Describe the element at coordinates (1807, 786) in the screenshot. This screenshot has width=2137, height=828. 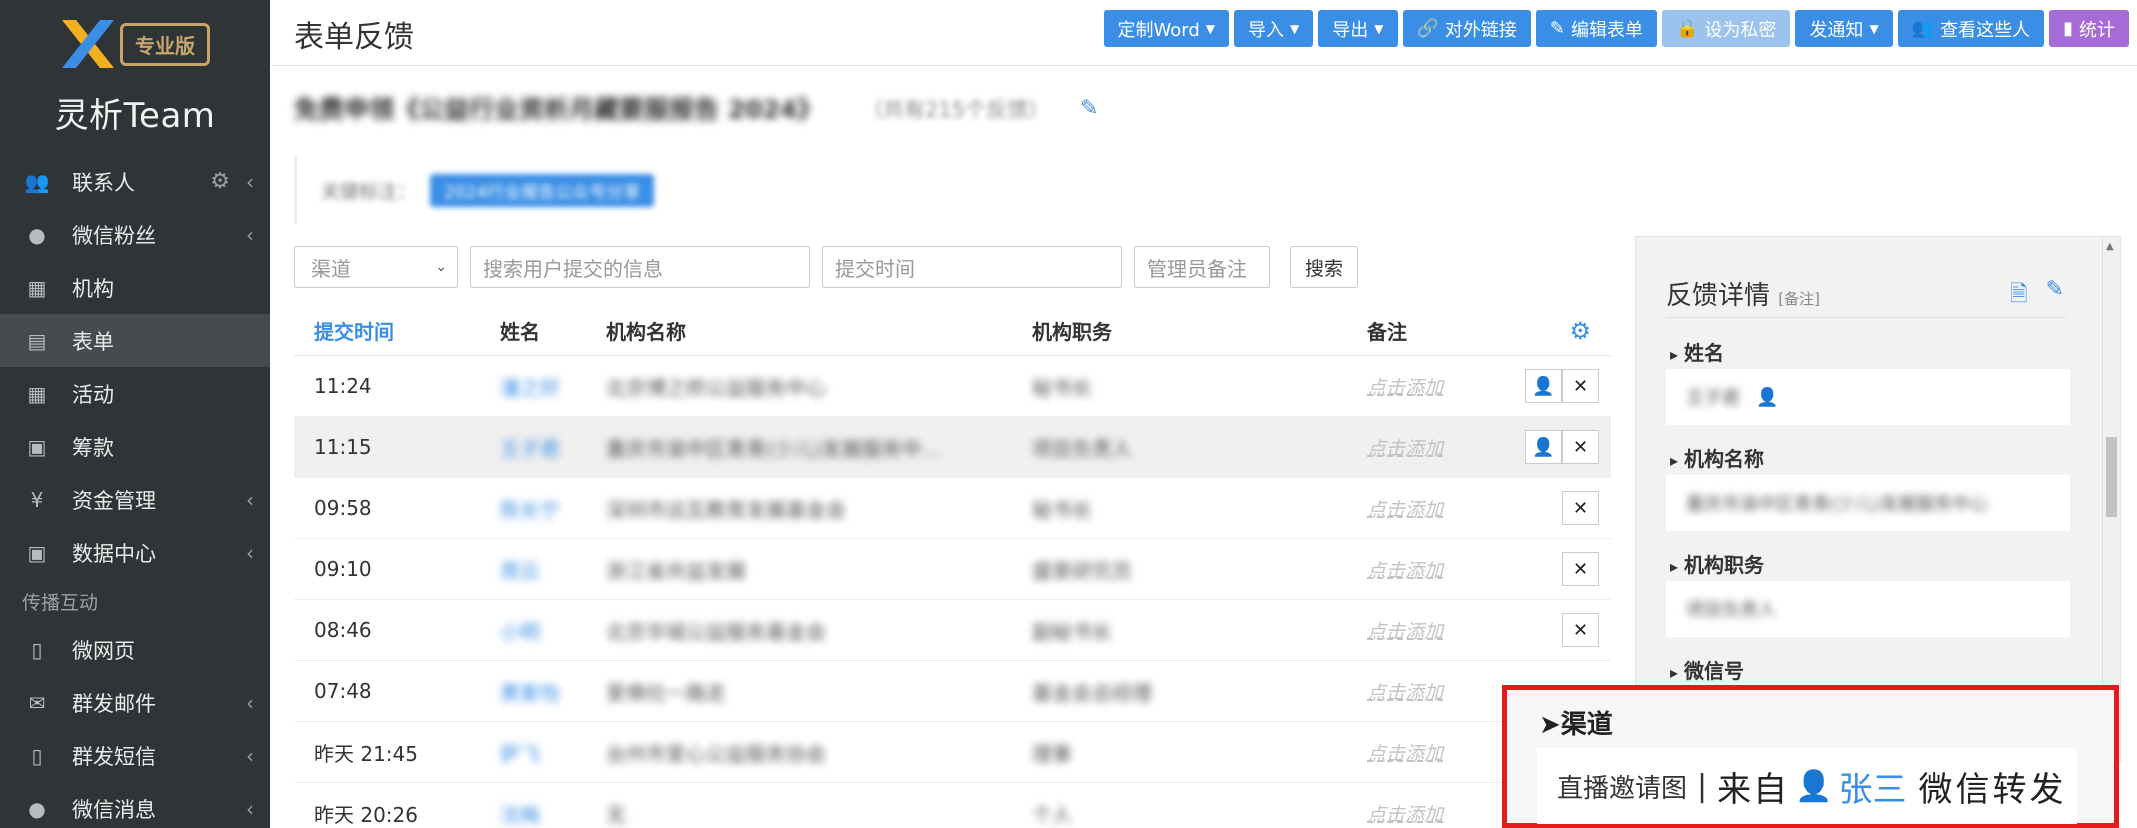
I see `channel-detail: 直播邀请图 | 来自 👤 张三 微信转发` at that location.